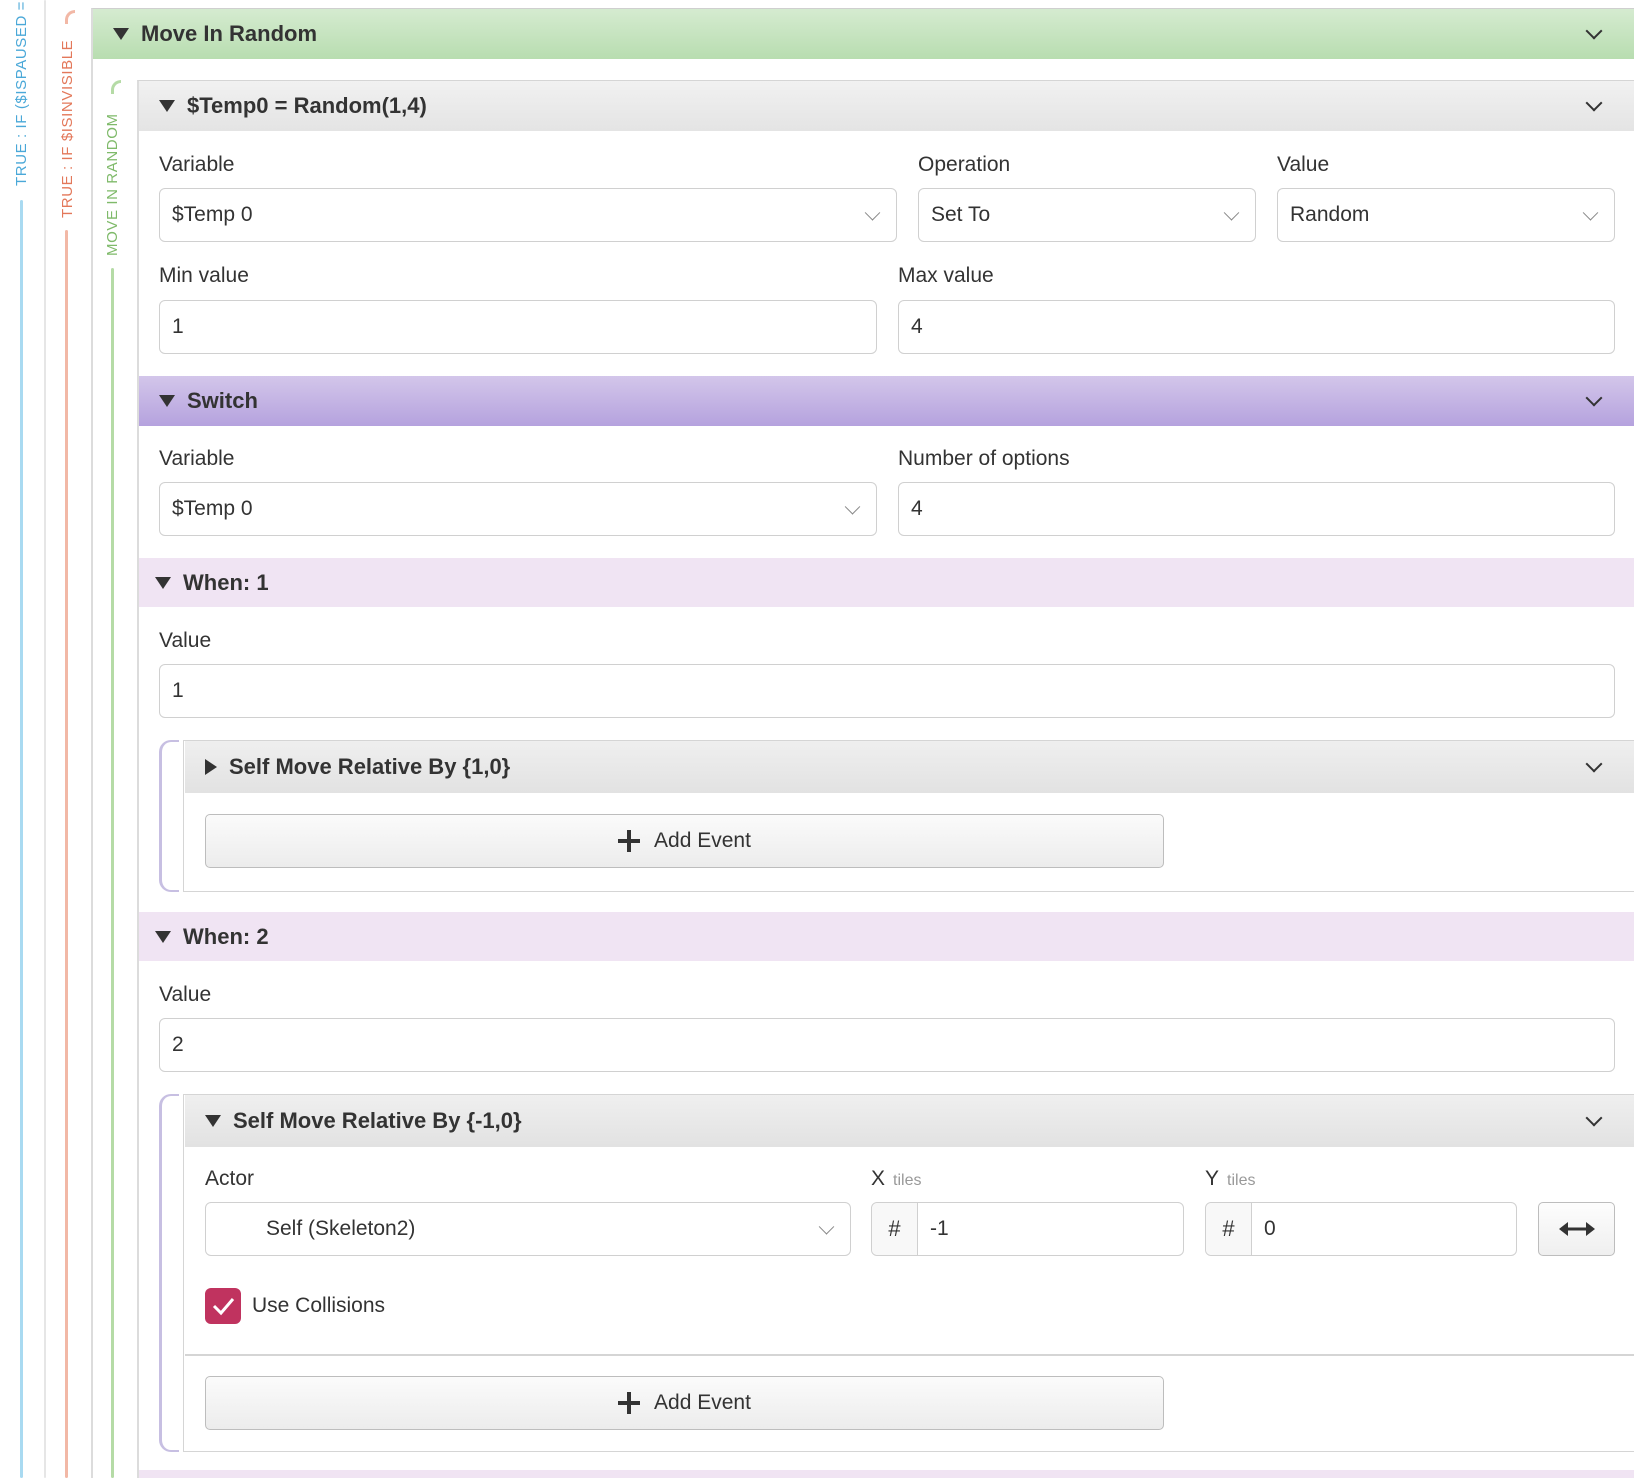 This screenshot has width=1634, height=1478. Describe the element at coordinates (370, 766) in the screenshot. I see `move-event-1-title: Self Move Relative By {1,0}` at that location.